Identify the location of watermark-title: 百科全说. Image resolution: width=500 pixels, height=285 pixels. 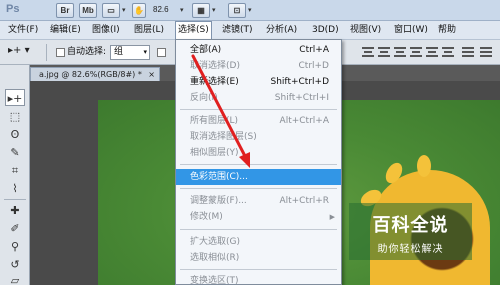
(410, 225).